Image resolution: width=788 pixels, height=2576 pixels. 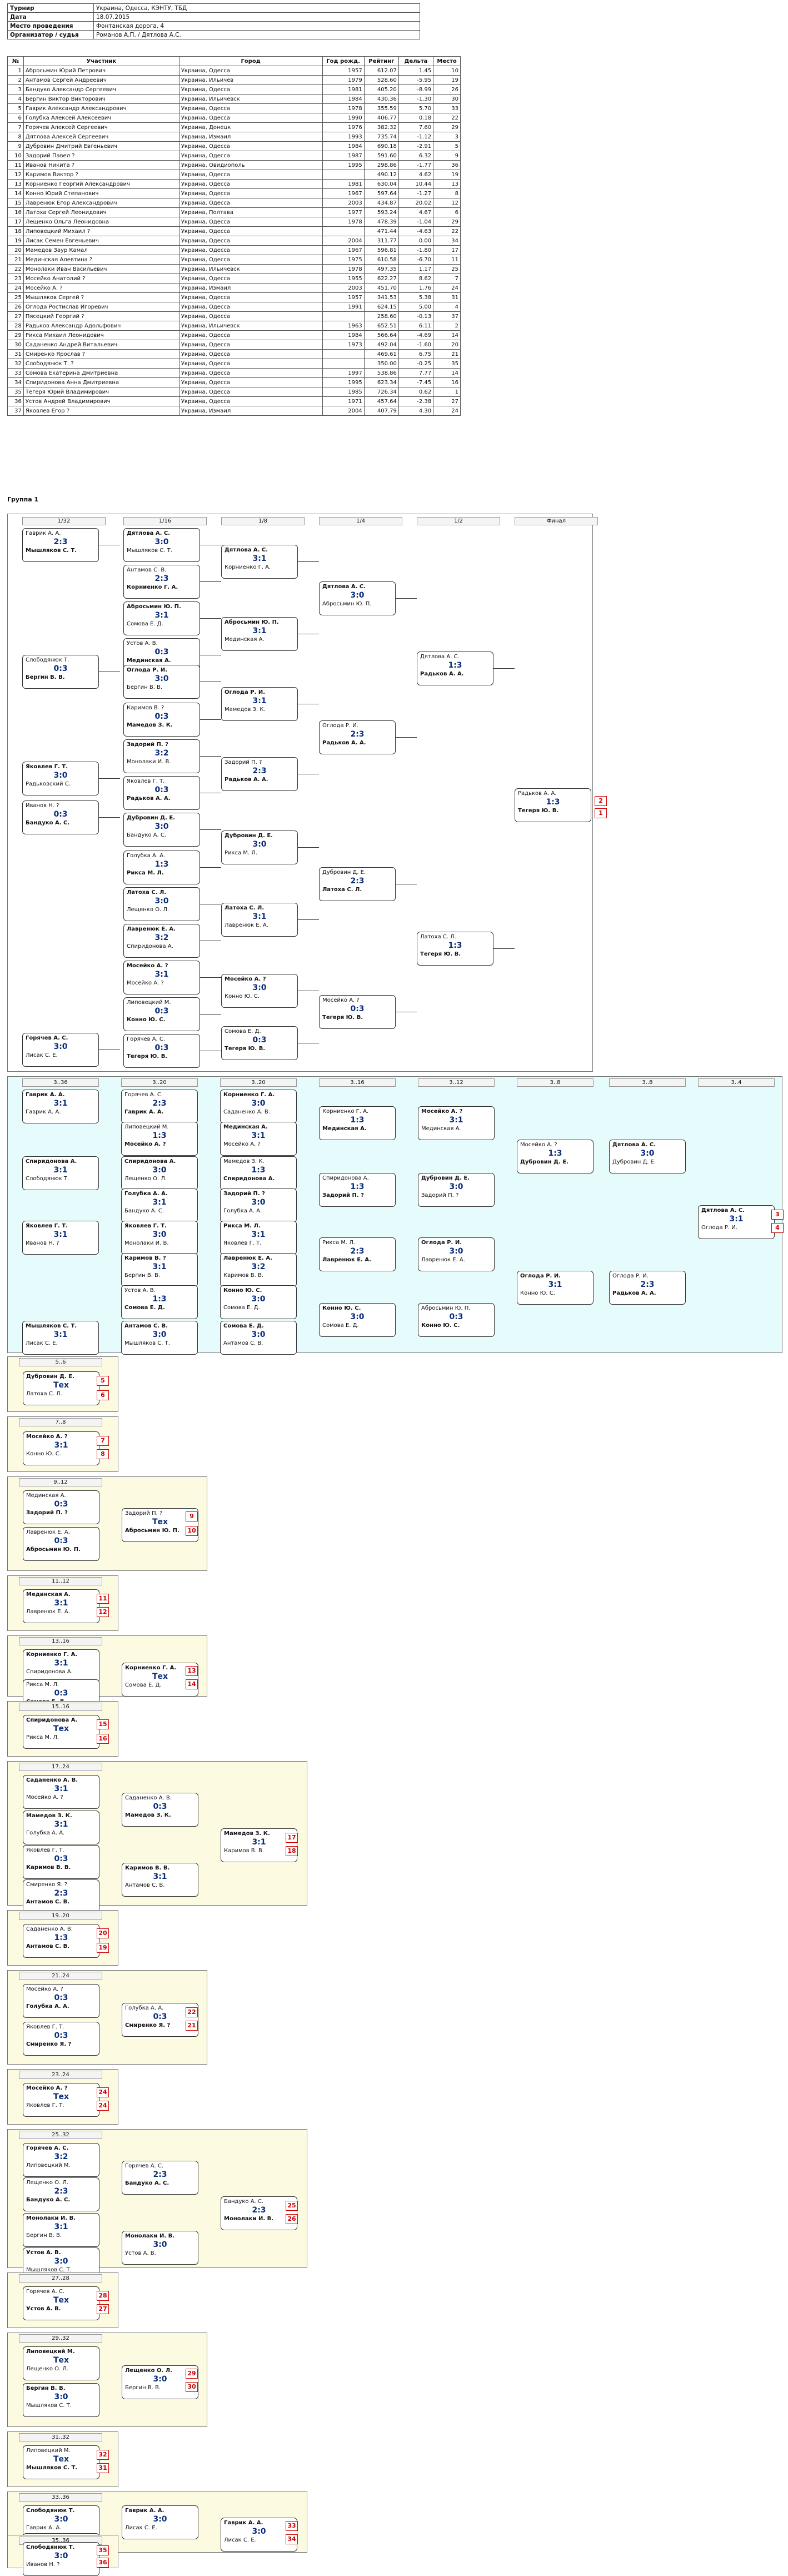 I want to click on player-a: Смиренко Я. ?, so click(x=61, y=1885).